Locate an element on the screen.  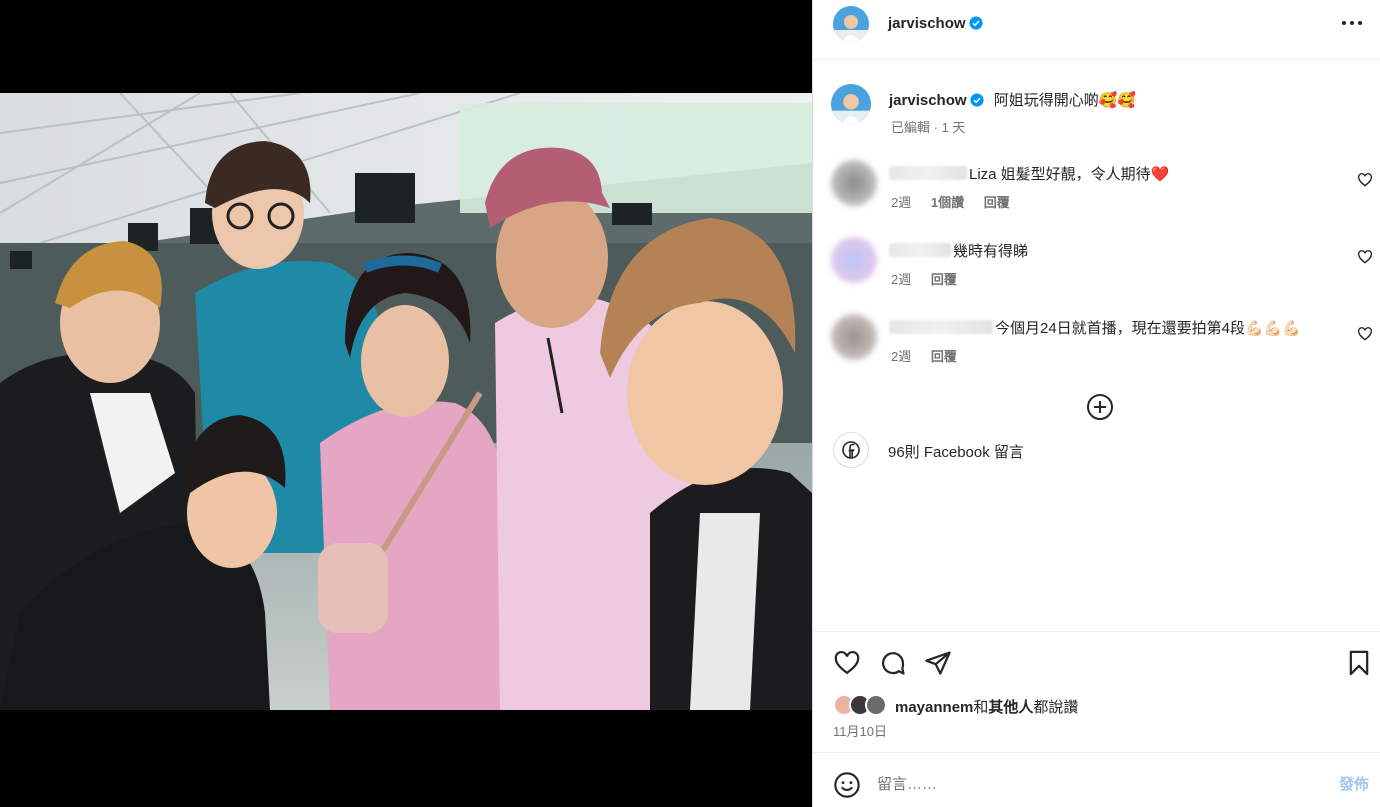
comment-composer: 發佈 is located at coordinates (1096, 779).